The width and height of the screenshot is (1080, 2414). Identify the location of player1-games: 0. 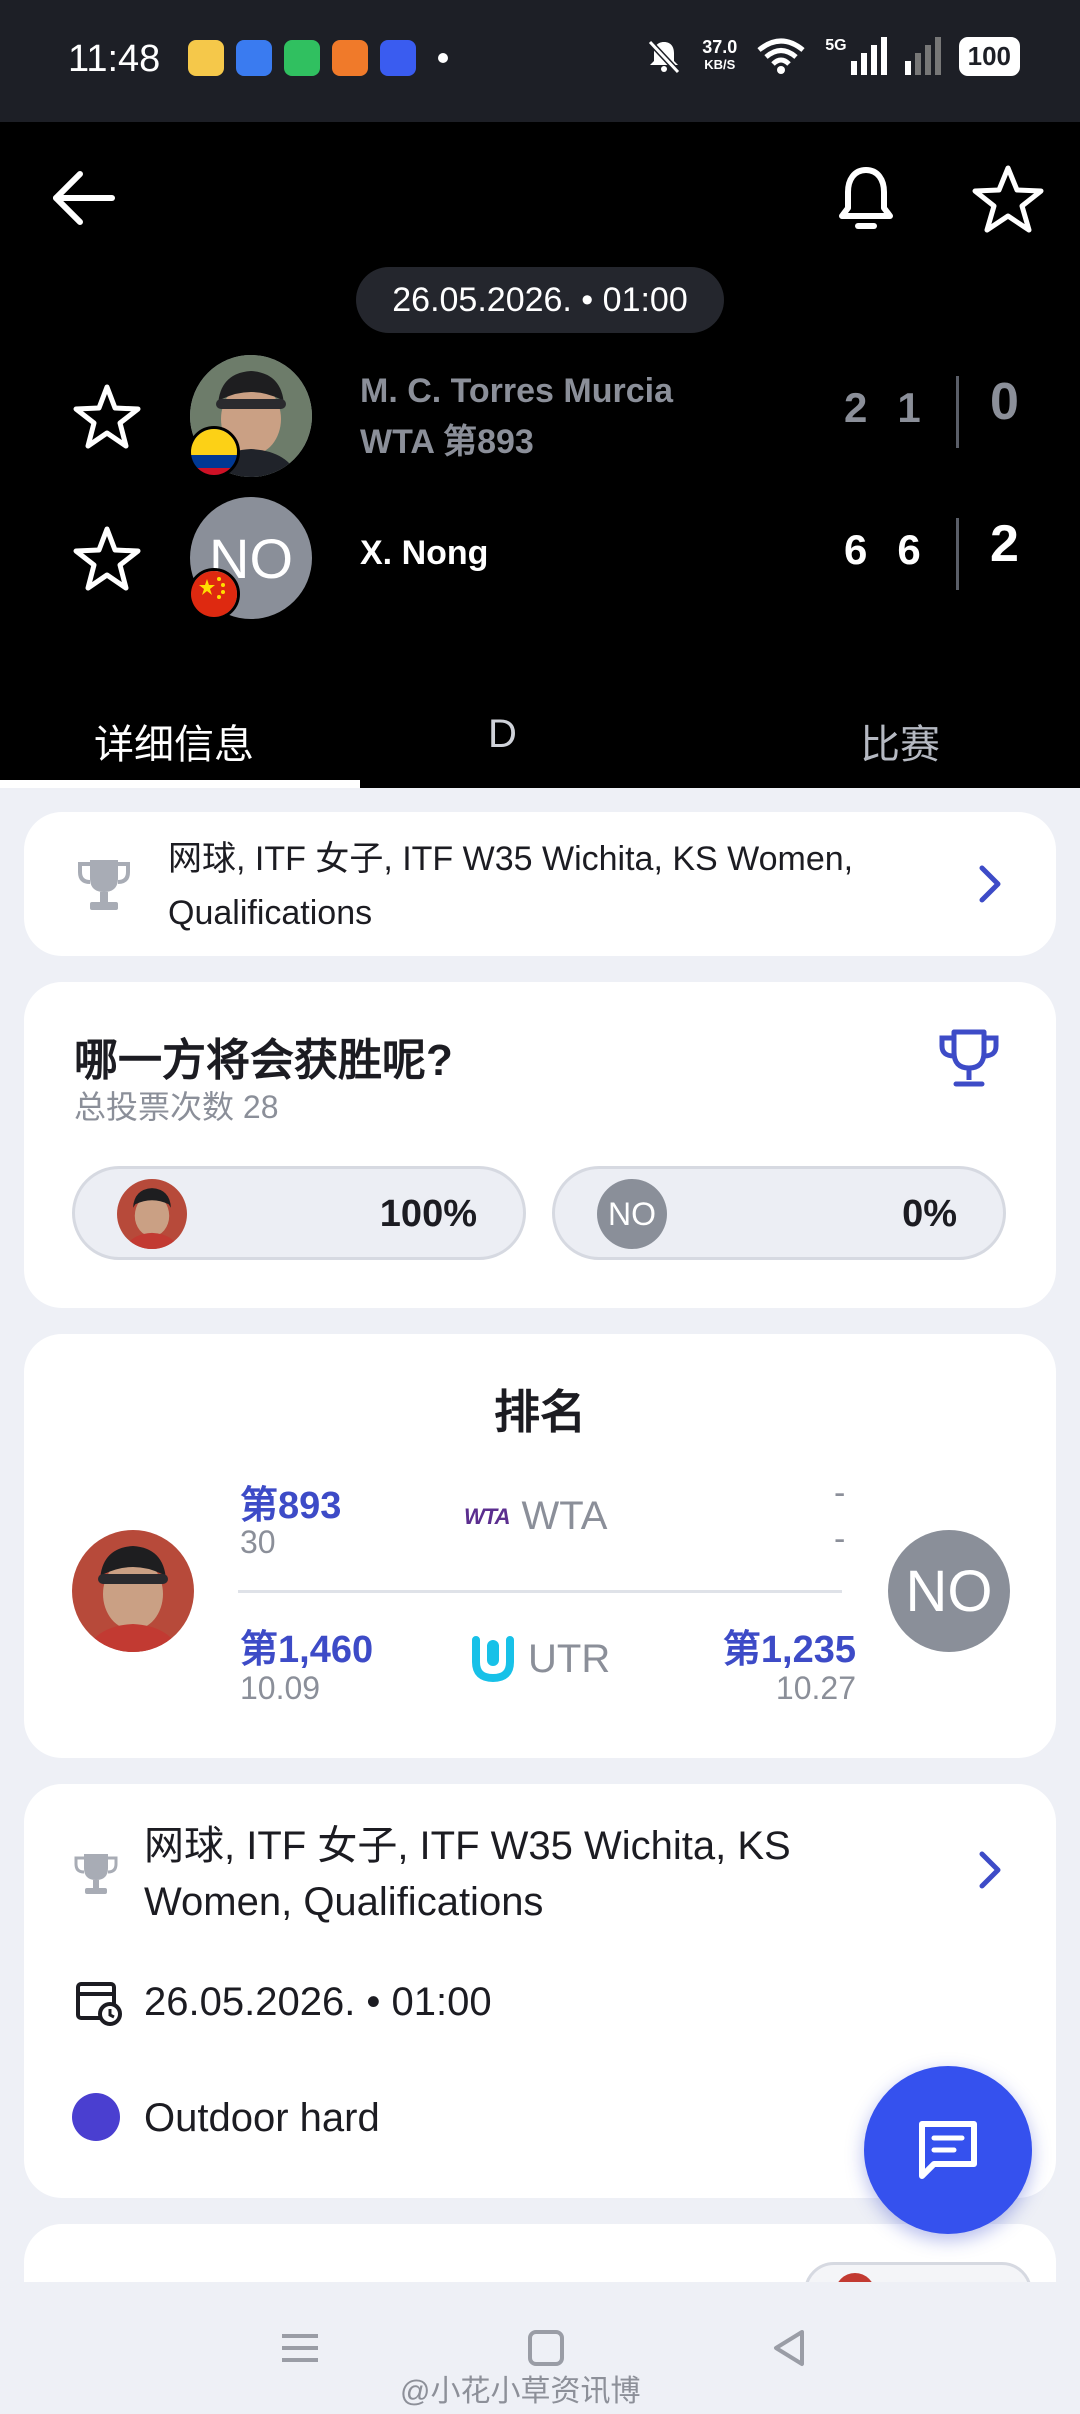
(1004, 402).